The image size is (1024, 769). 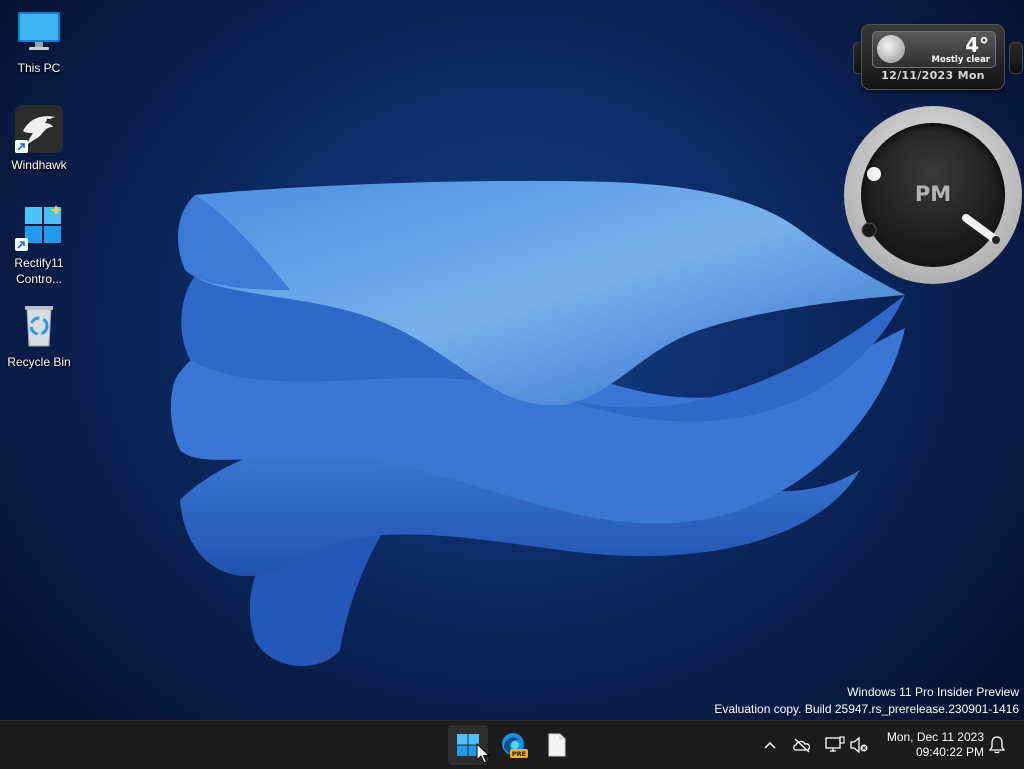 I want to click on desktop-icon-label: Recycle Bin, so click(x=39, y=362).